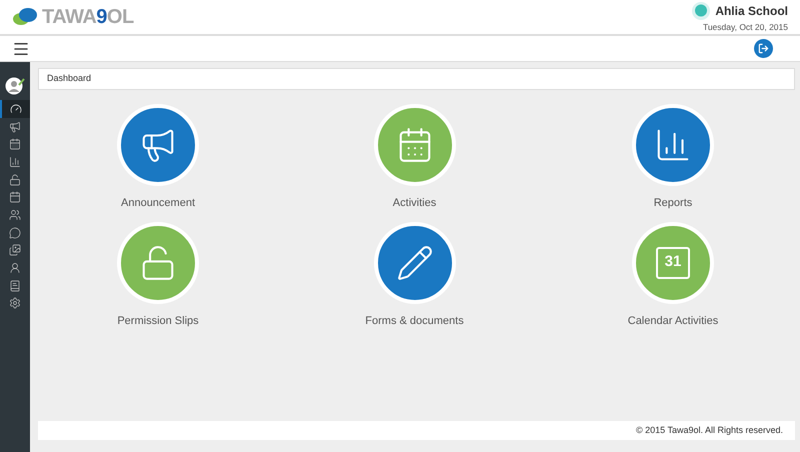  Describe the element at coordinates (673, 262) in the screenshot. I see `calendar-date-icon: 31` at that location.